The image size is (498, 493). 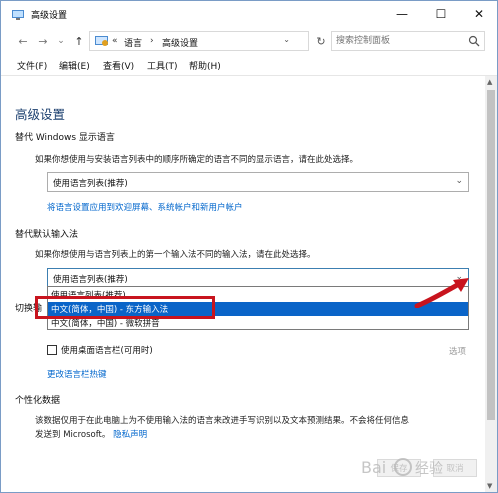 I want to click on input-method-value: 使用语言列表(推荐), so click(x=90, y=280).